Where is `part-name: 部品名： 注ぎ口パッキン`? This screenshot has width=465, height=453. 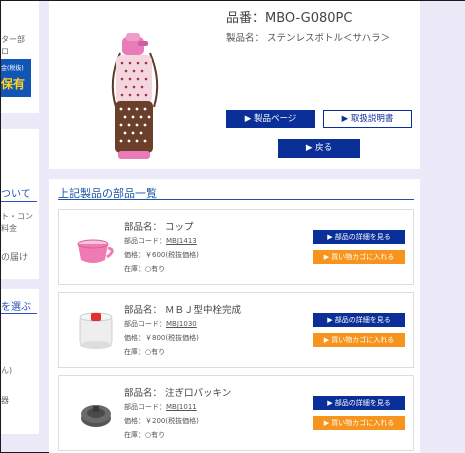 part-name: 部品名： 注ぎ口パッキン is located at coordinates (178, 393).